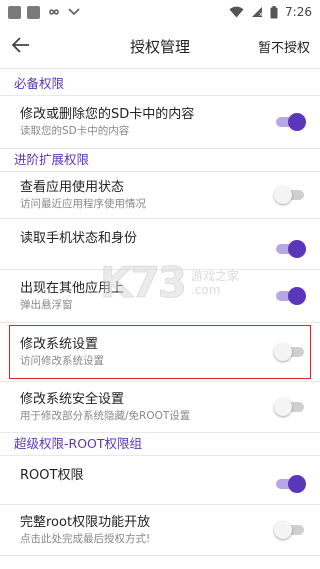  What do you see at coordinates (160, 160) in the screenshot?
I see `section-header-advanced: 进阶扩展权限` at bounding box center [160, 160].